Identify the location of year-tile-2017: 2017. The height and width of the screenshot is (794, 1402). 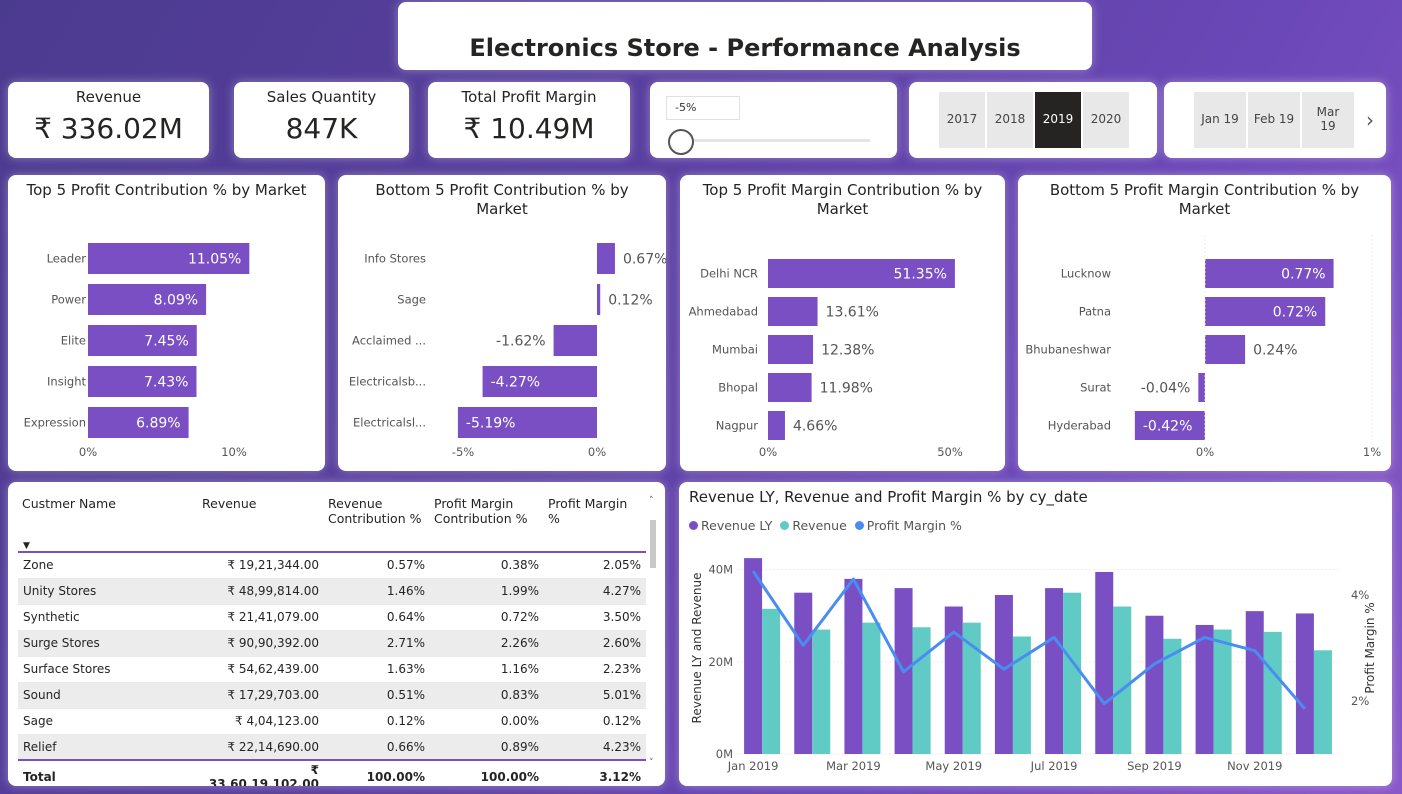
(962, 120).